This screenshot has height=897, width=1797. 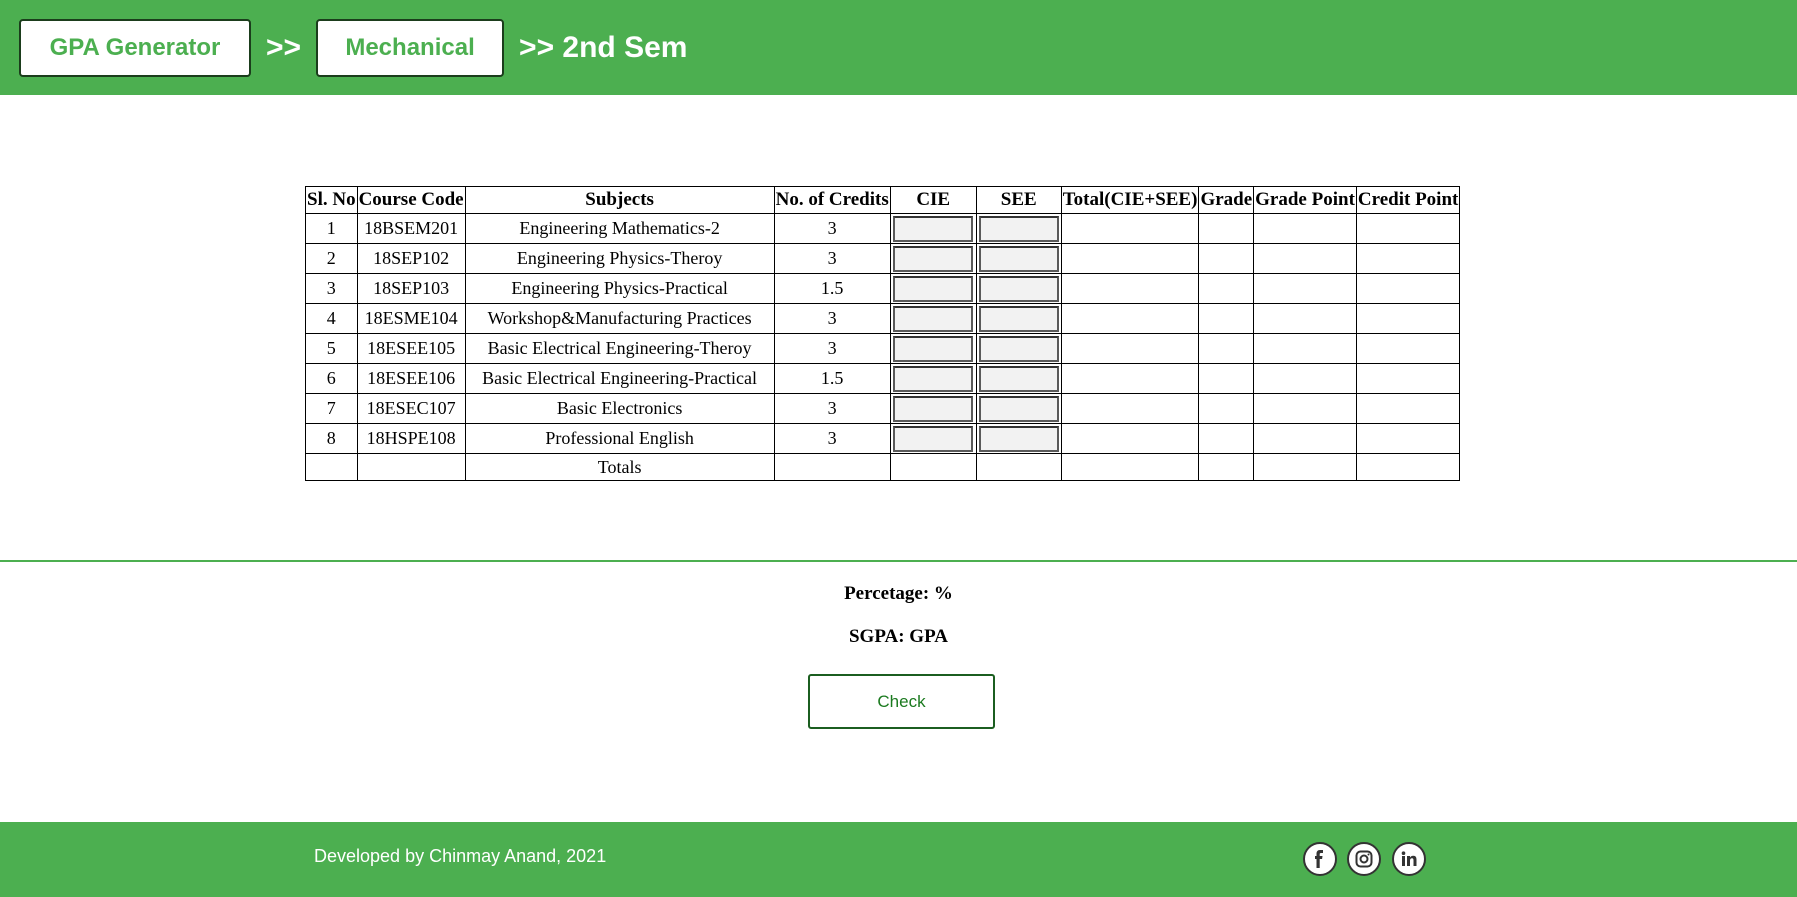 What do you see at coordinates (898, 561) in the screenshot?
I see `section-divider` at bounding box center [898, 561].